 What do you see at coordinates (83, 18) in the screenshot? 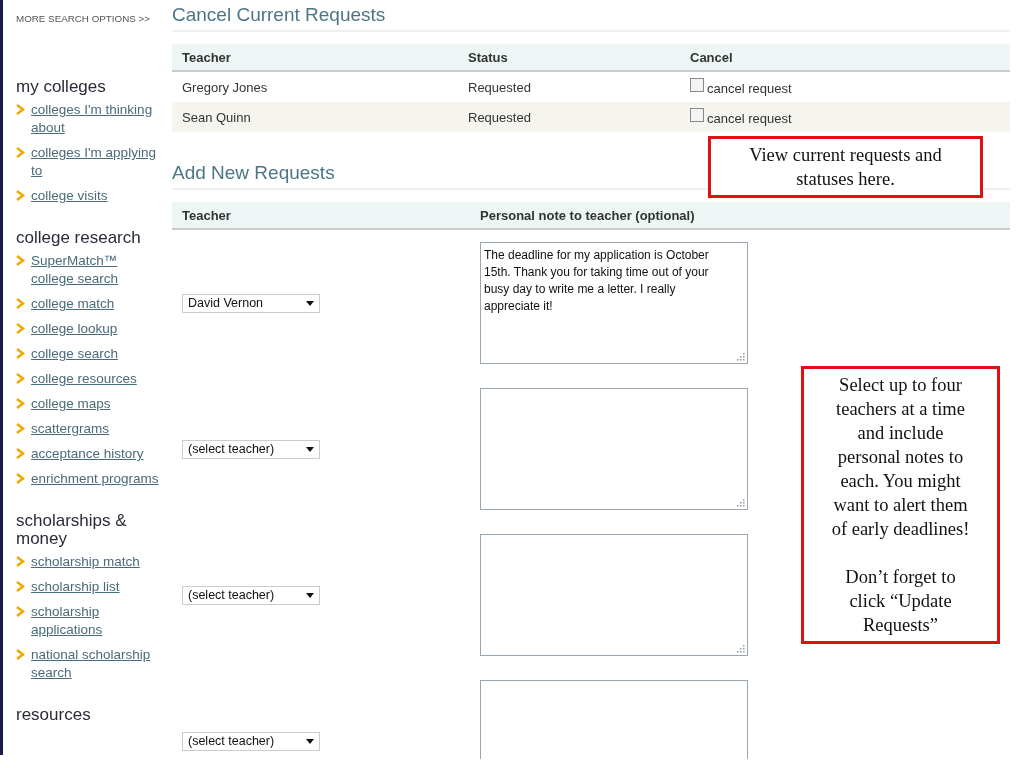
I see `more-search-options-link: MORE SEARCH OPTIONS >>` at bounding box center [83, 18].